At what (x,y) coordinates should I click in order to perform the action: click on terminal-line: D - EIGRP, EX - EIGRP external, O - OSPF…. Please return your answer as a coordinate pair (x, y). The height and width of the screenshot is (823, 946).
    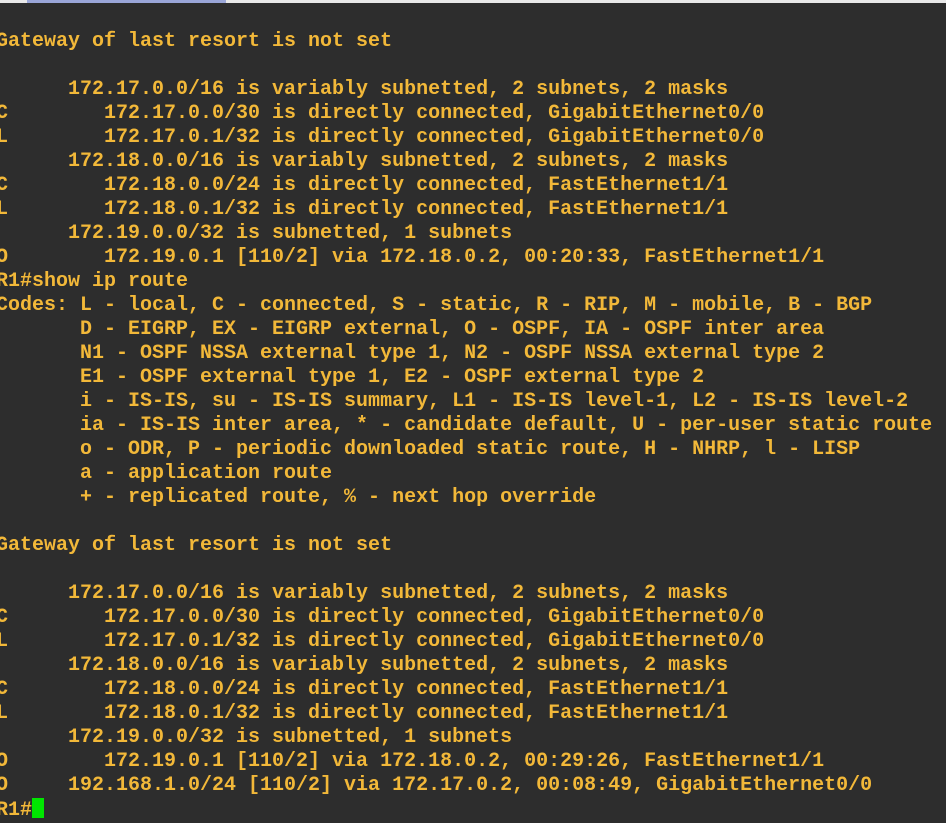
    Looking at the image, I should click on (412, 329).